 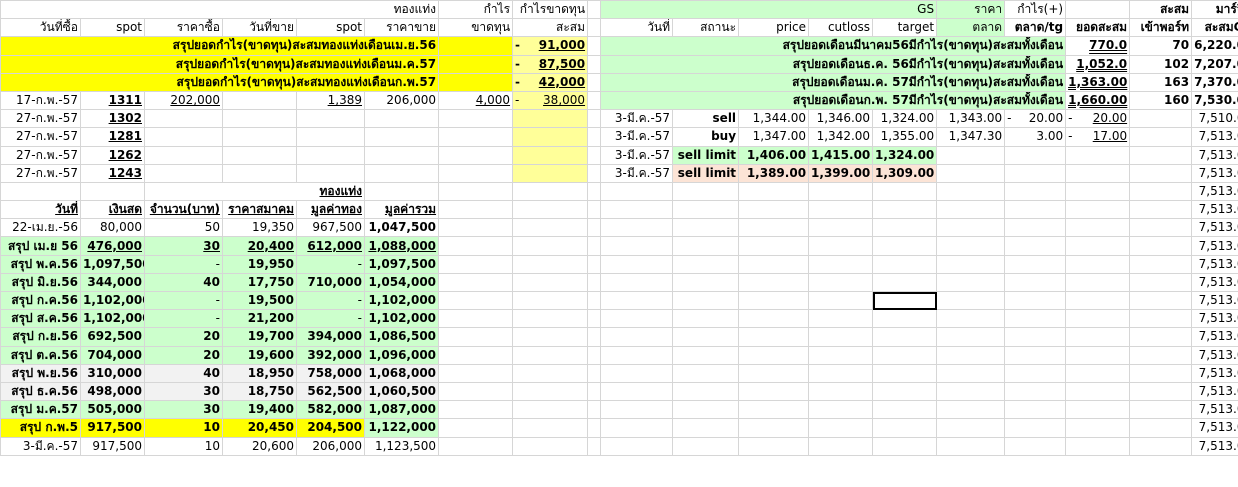 What do you see at coordinates (330, 246) in the screenshot?
I see `gold-value: 612,000` at bounding box center [330, 246].